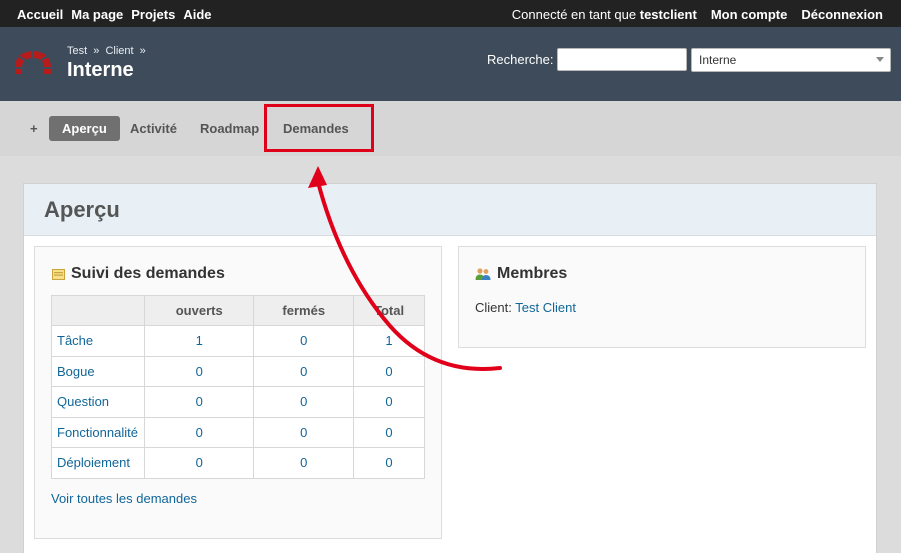  Describe the element at coordinates (100, 70) in the screenshot. I see `project-title: Interne` at that location.